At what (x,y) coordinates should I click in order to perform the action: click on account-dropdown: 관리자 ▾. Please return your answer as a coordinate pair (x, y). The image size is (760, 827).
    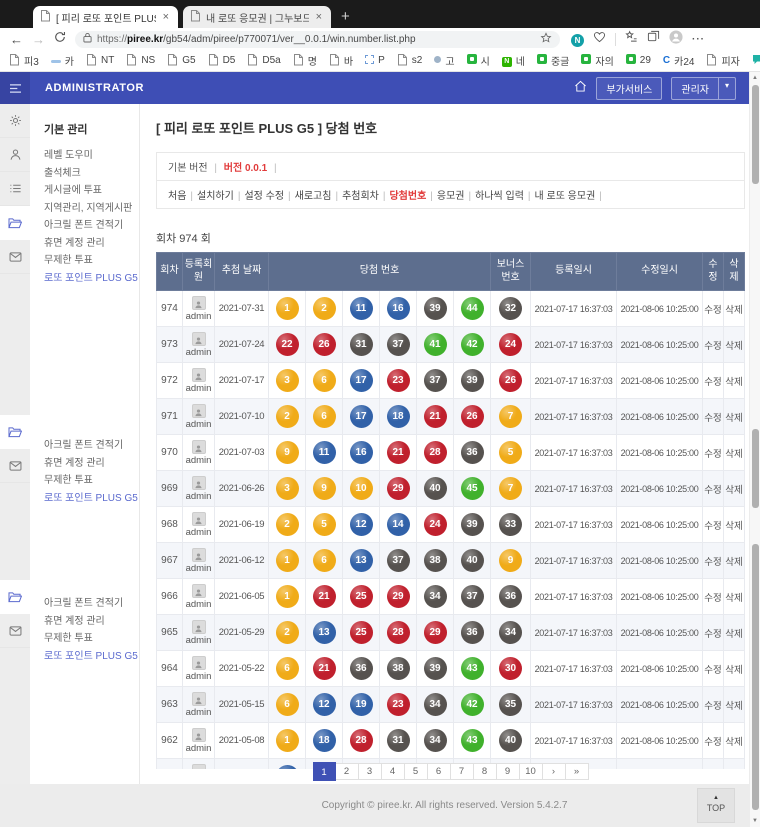
    Looking at the image, I should click on (703, 88).